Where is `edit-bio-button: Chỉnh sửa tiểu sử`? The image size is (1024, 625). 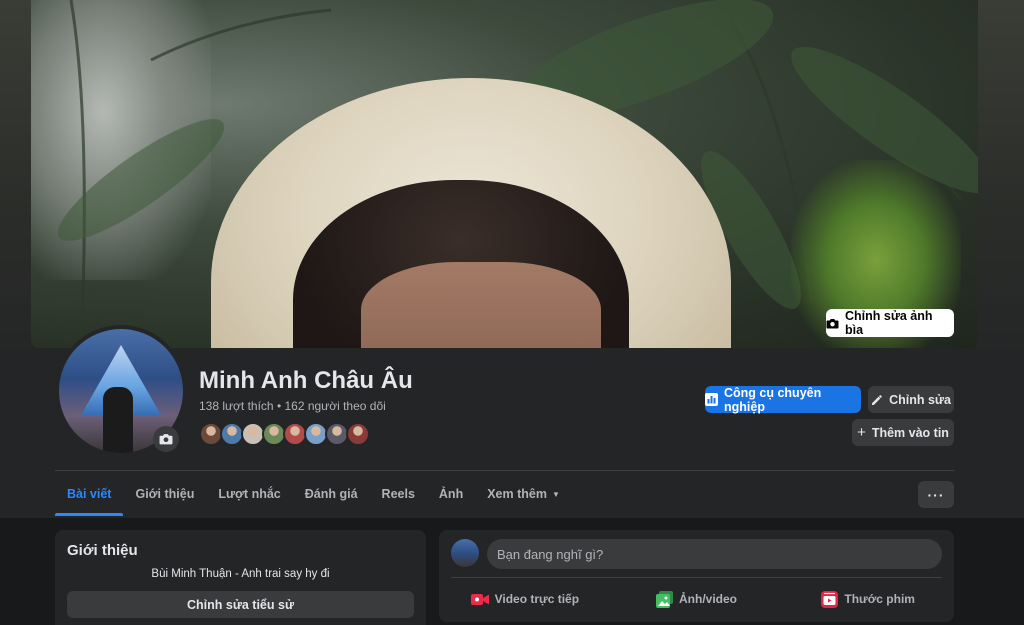 edit-bio-button: Chỉnh sửa tiểu sử is located at coordinates (240, 604).